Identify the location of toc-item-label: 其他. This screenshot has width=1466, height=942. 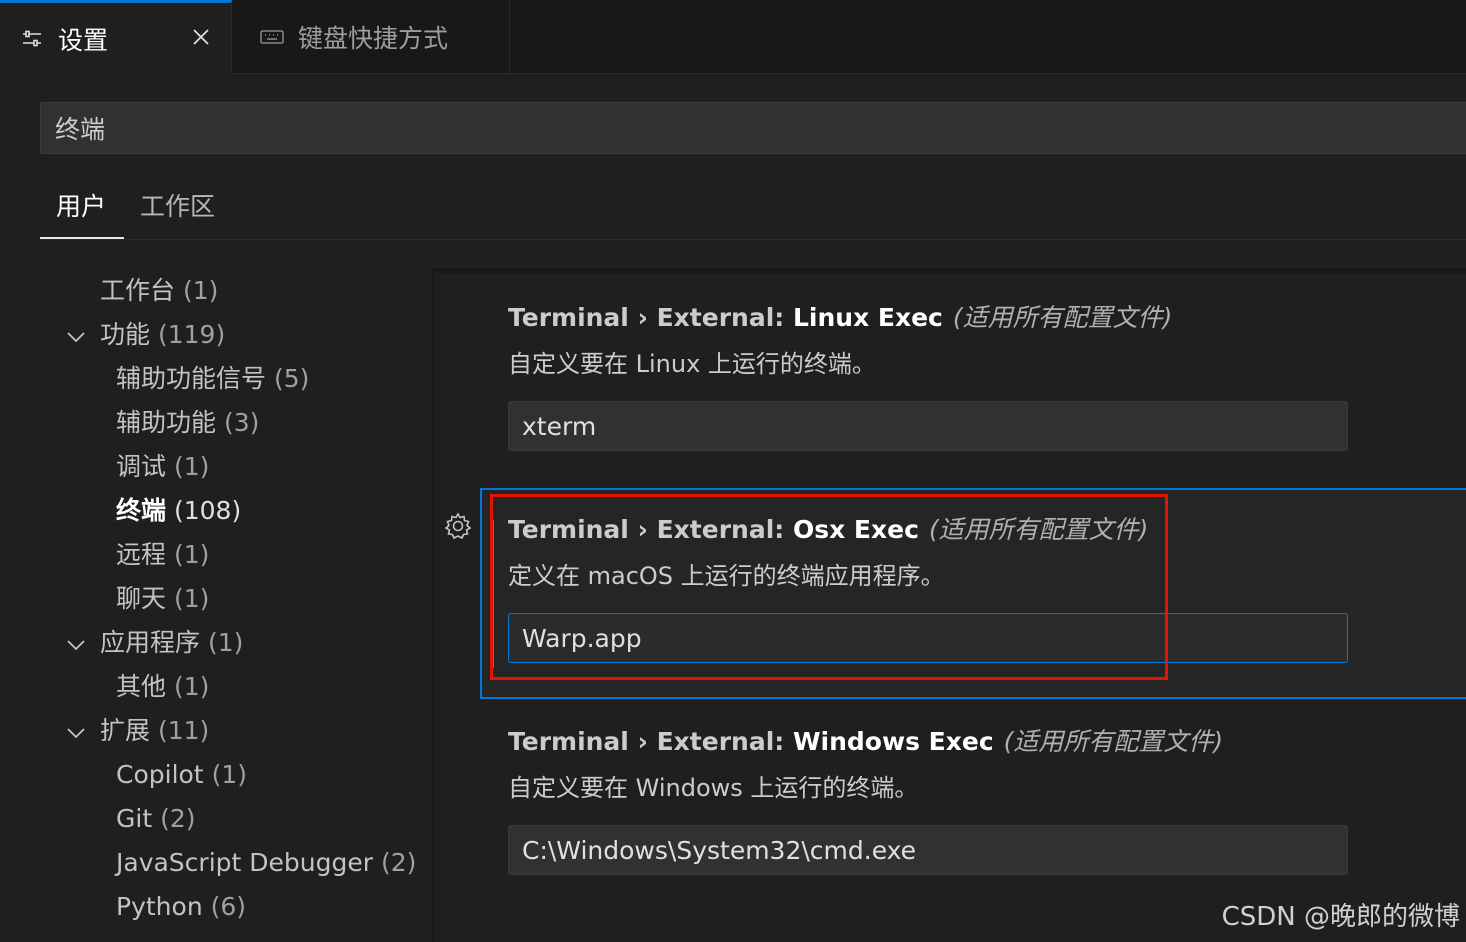
(141, 686).